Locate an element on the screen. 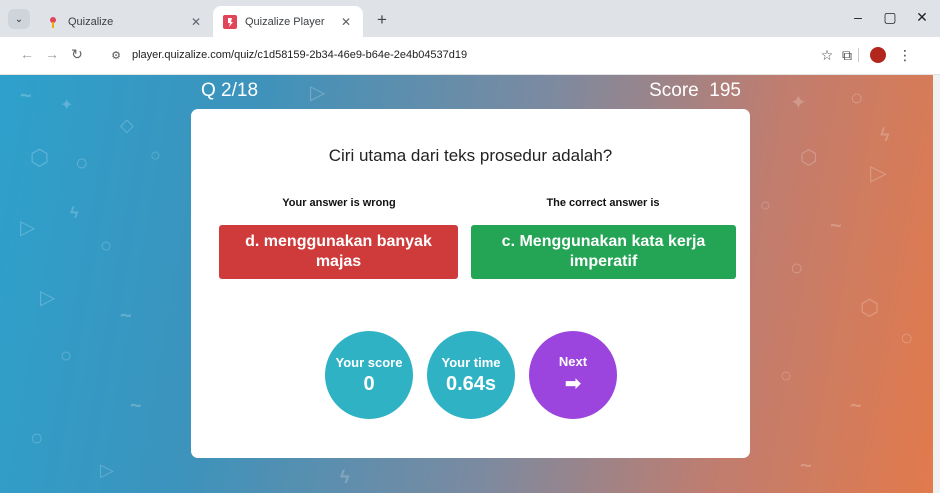 Image resolution: width=940 pixels, height=493 pixels. bookmark-star-icon: ☆ is located at coordinates (827, 55).